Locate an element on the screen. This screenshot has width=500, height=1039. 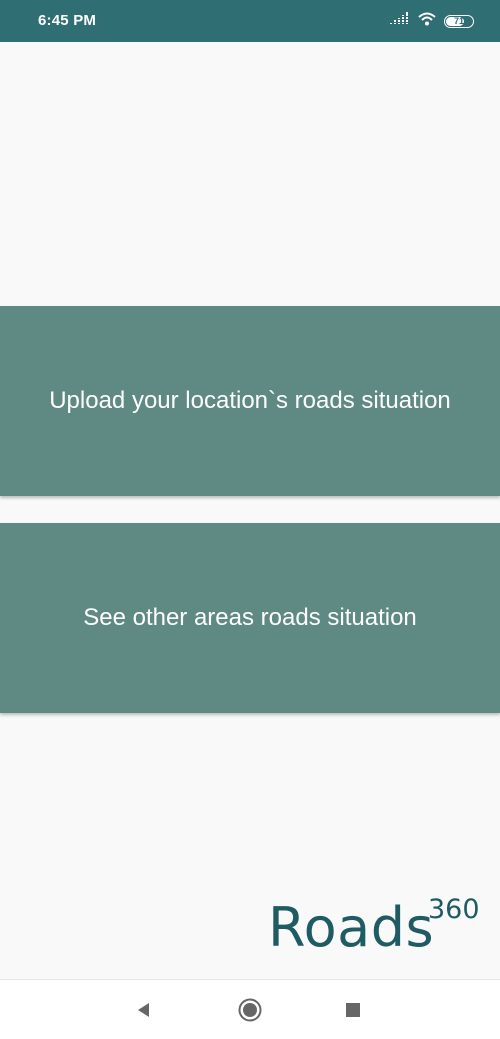
battery-icon: 71 is located at coordinates (459, 21).